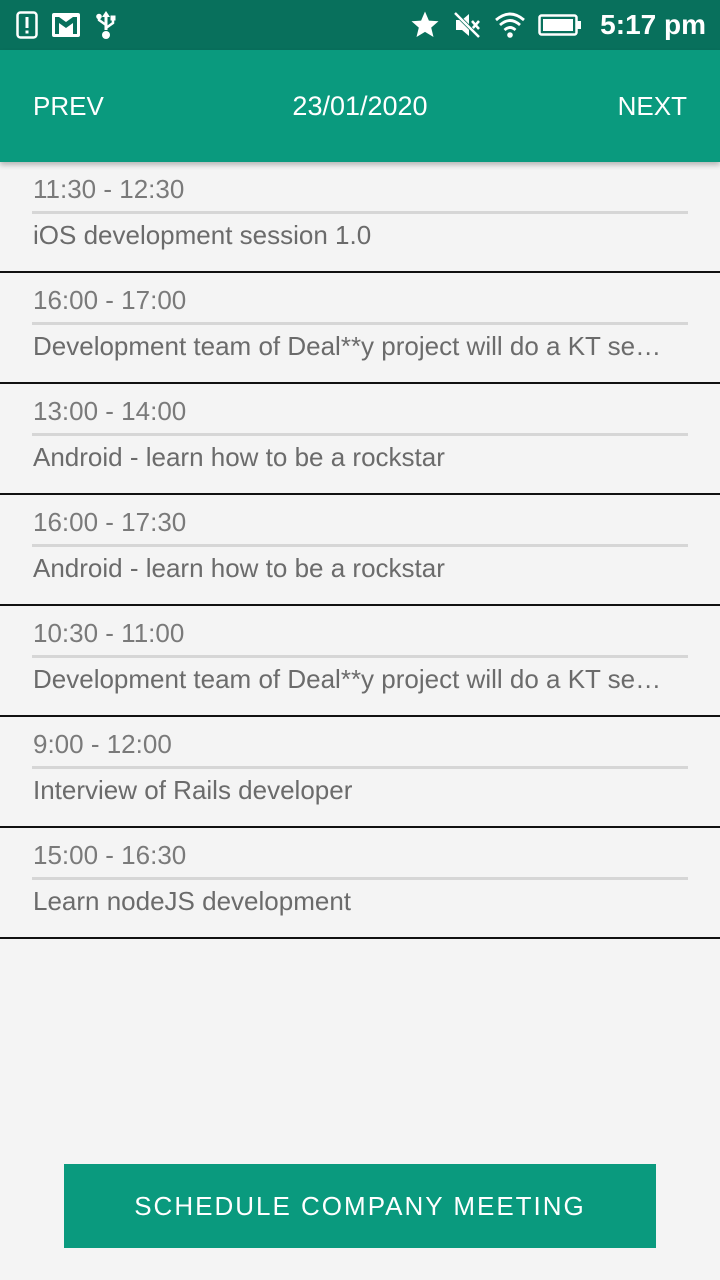 The image size is (720, 1280). What do you see at coordinates (360, 1206) in the screenshot?
I see `schedule-meeting-button: SCHEDULE COMPANY MEETING` at bounding box center [360, 1206].